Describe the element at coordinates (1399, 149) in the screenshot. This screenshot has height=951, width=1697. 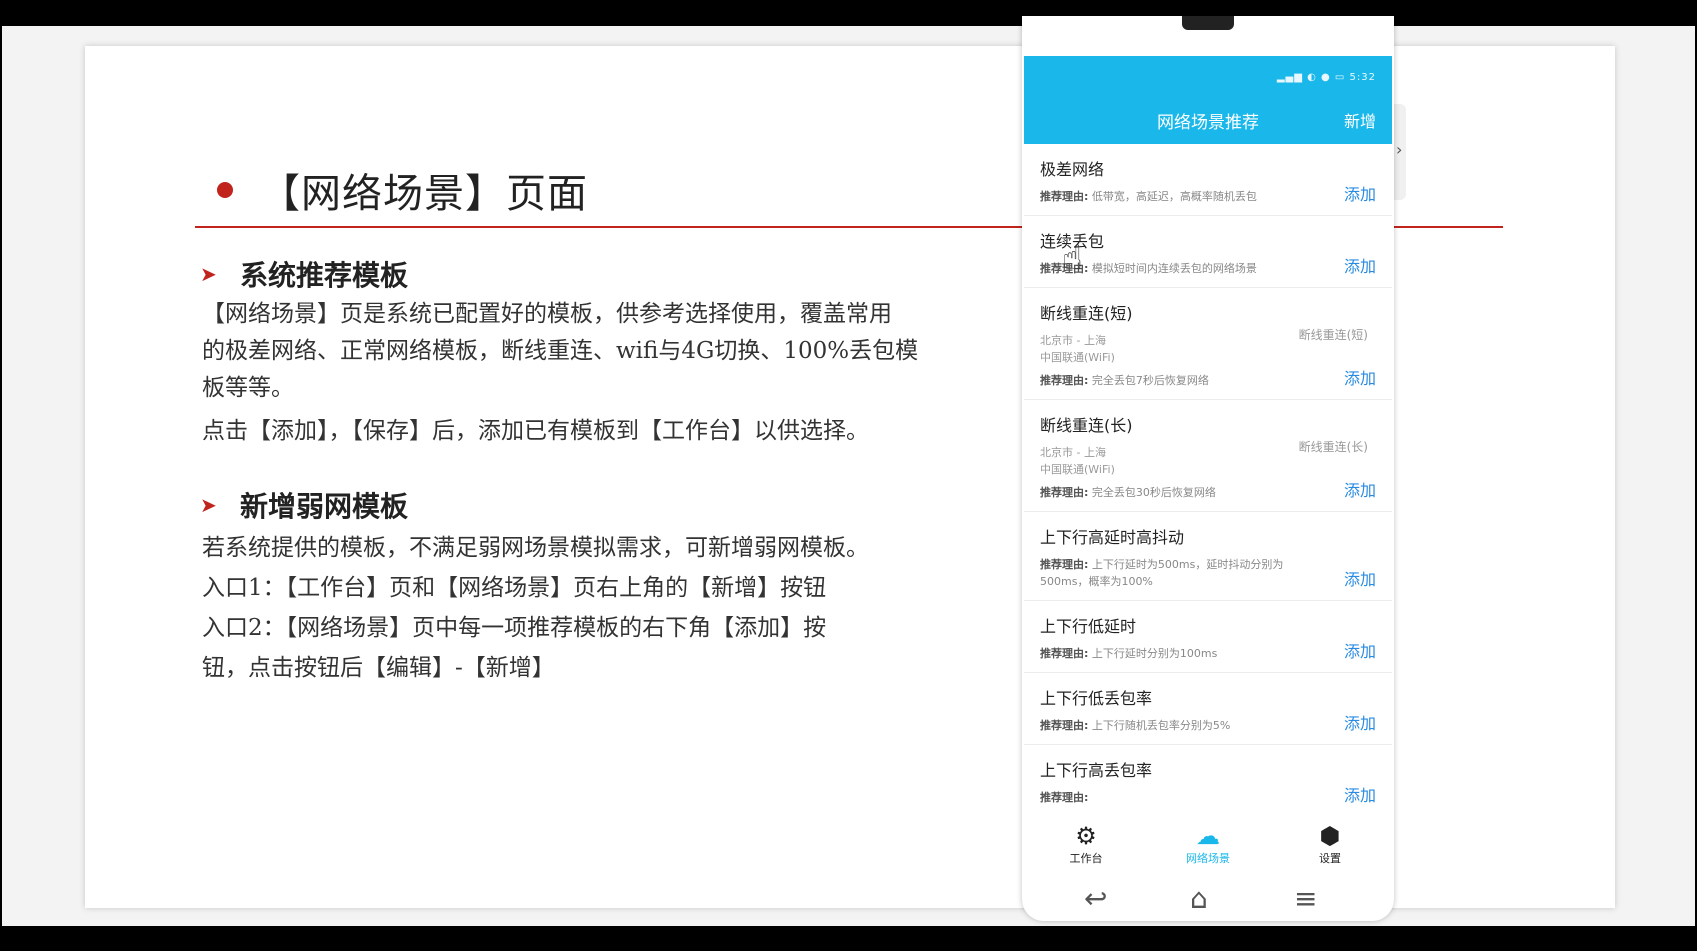
I see `chevron-right-icon: ›` at that location.